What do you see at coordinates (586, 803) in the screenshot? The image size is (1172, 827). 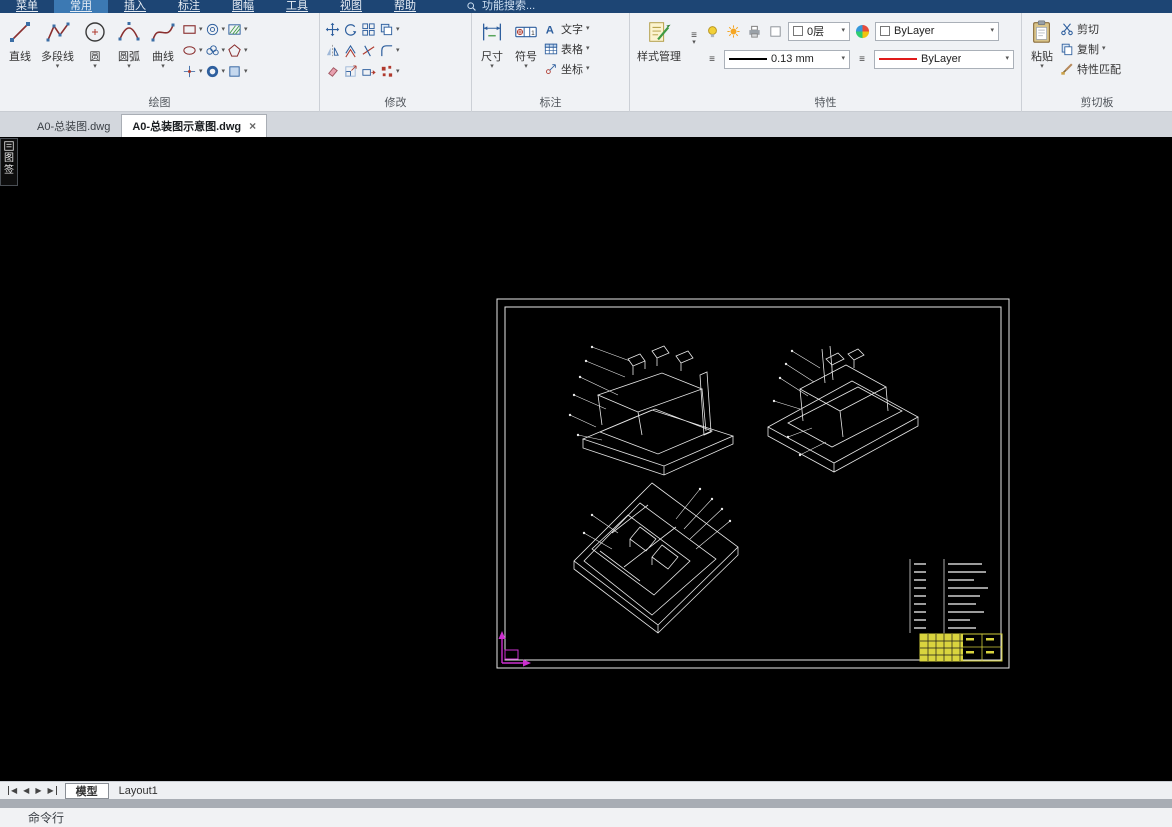 I see `command-window-splitter` at bounding box center [586, 803].